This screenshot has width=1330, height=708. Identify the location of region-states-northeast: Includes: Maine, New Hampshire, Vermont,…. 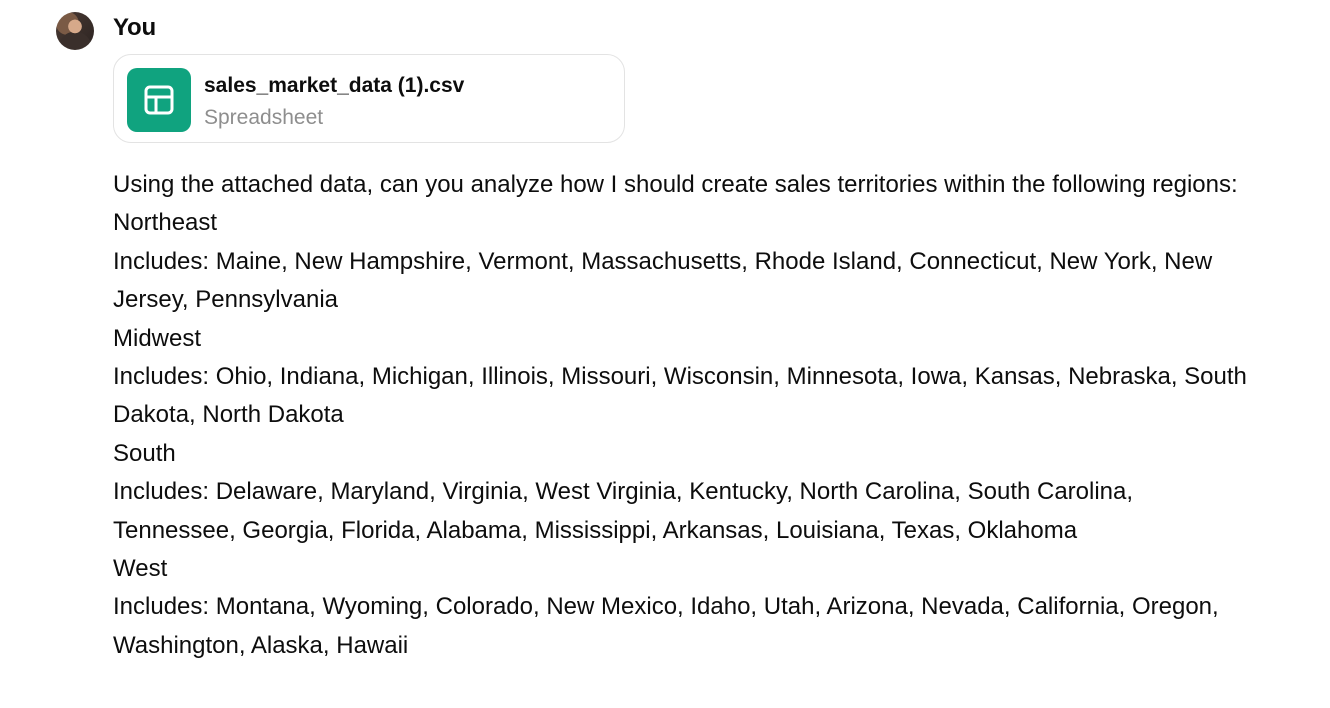
(663, 280).